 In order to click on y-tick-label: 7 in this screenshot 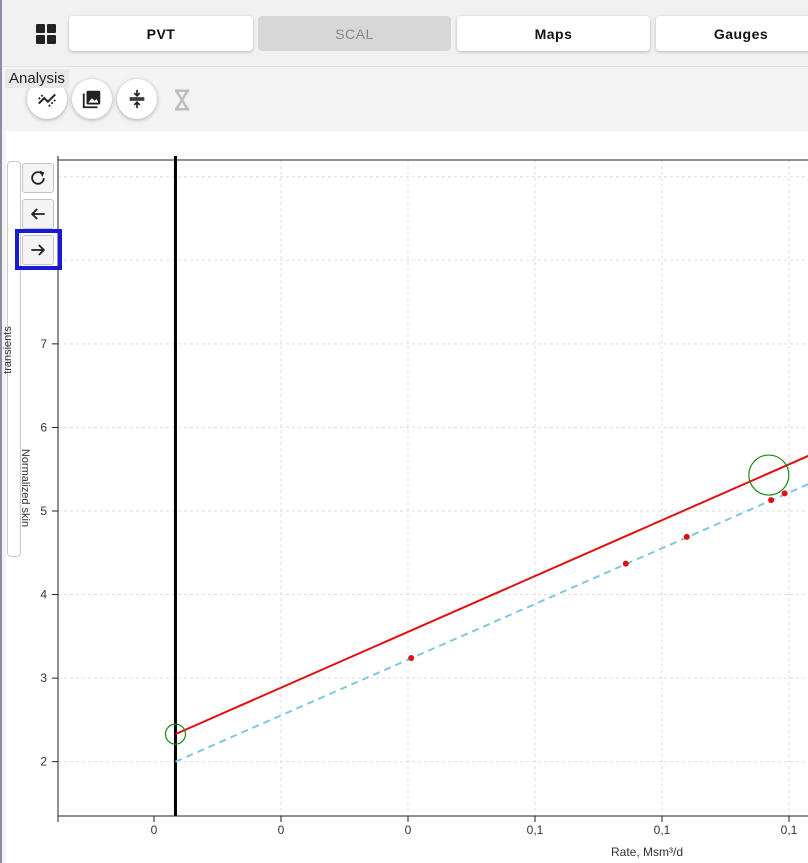, I will do `click(43, 344)`.